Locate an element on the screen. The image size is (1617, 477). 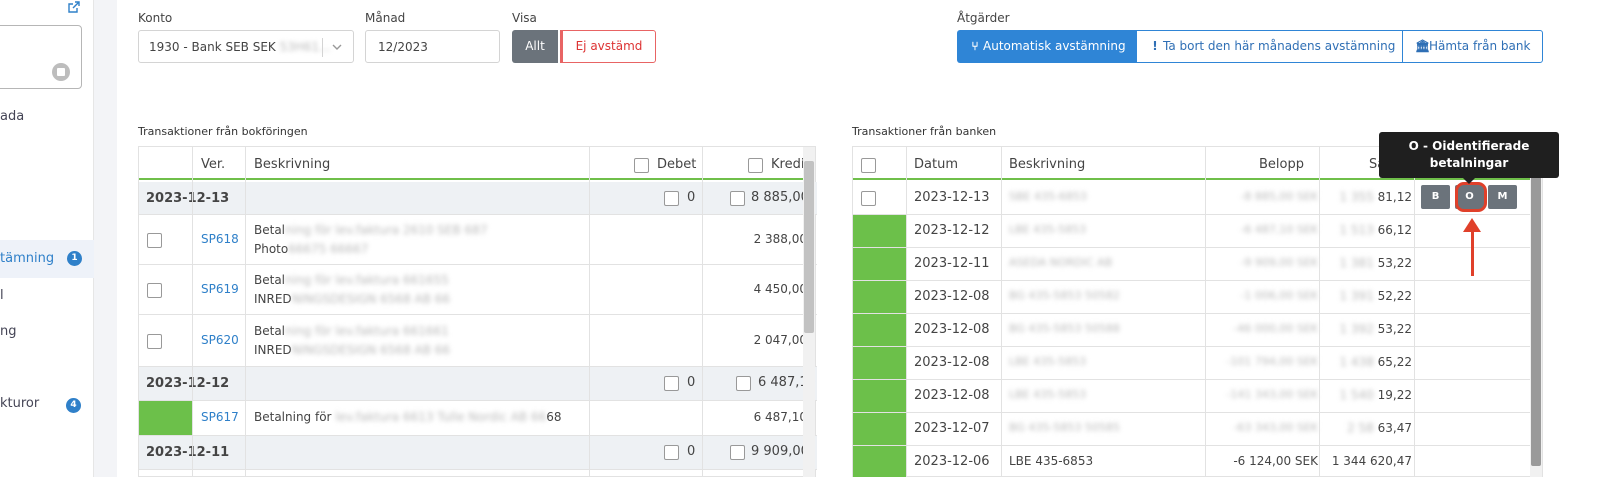
visa-allt-button: Allt is located at coordinates (535, 46).